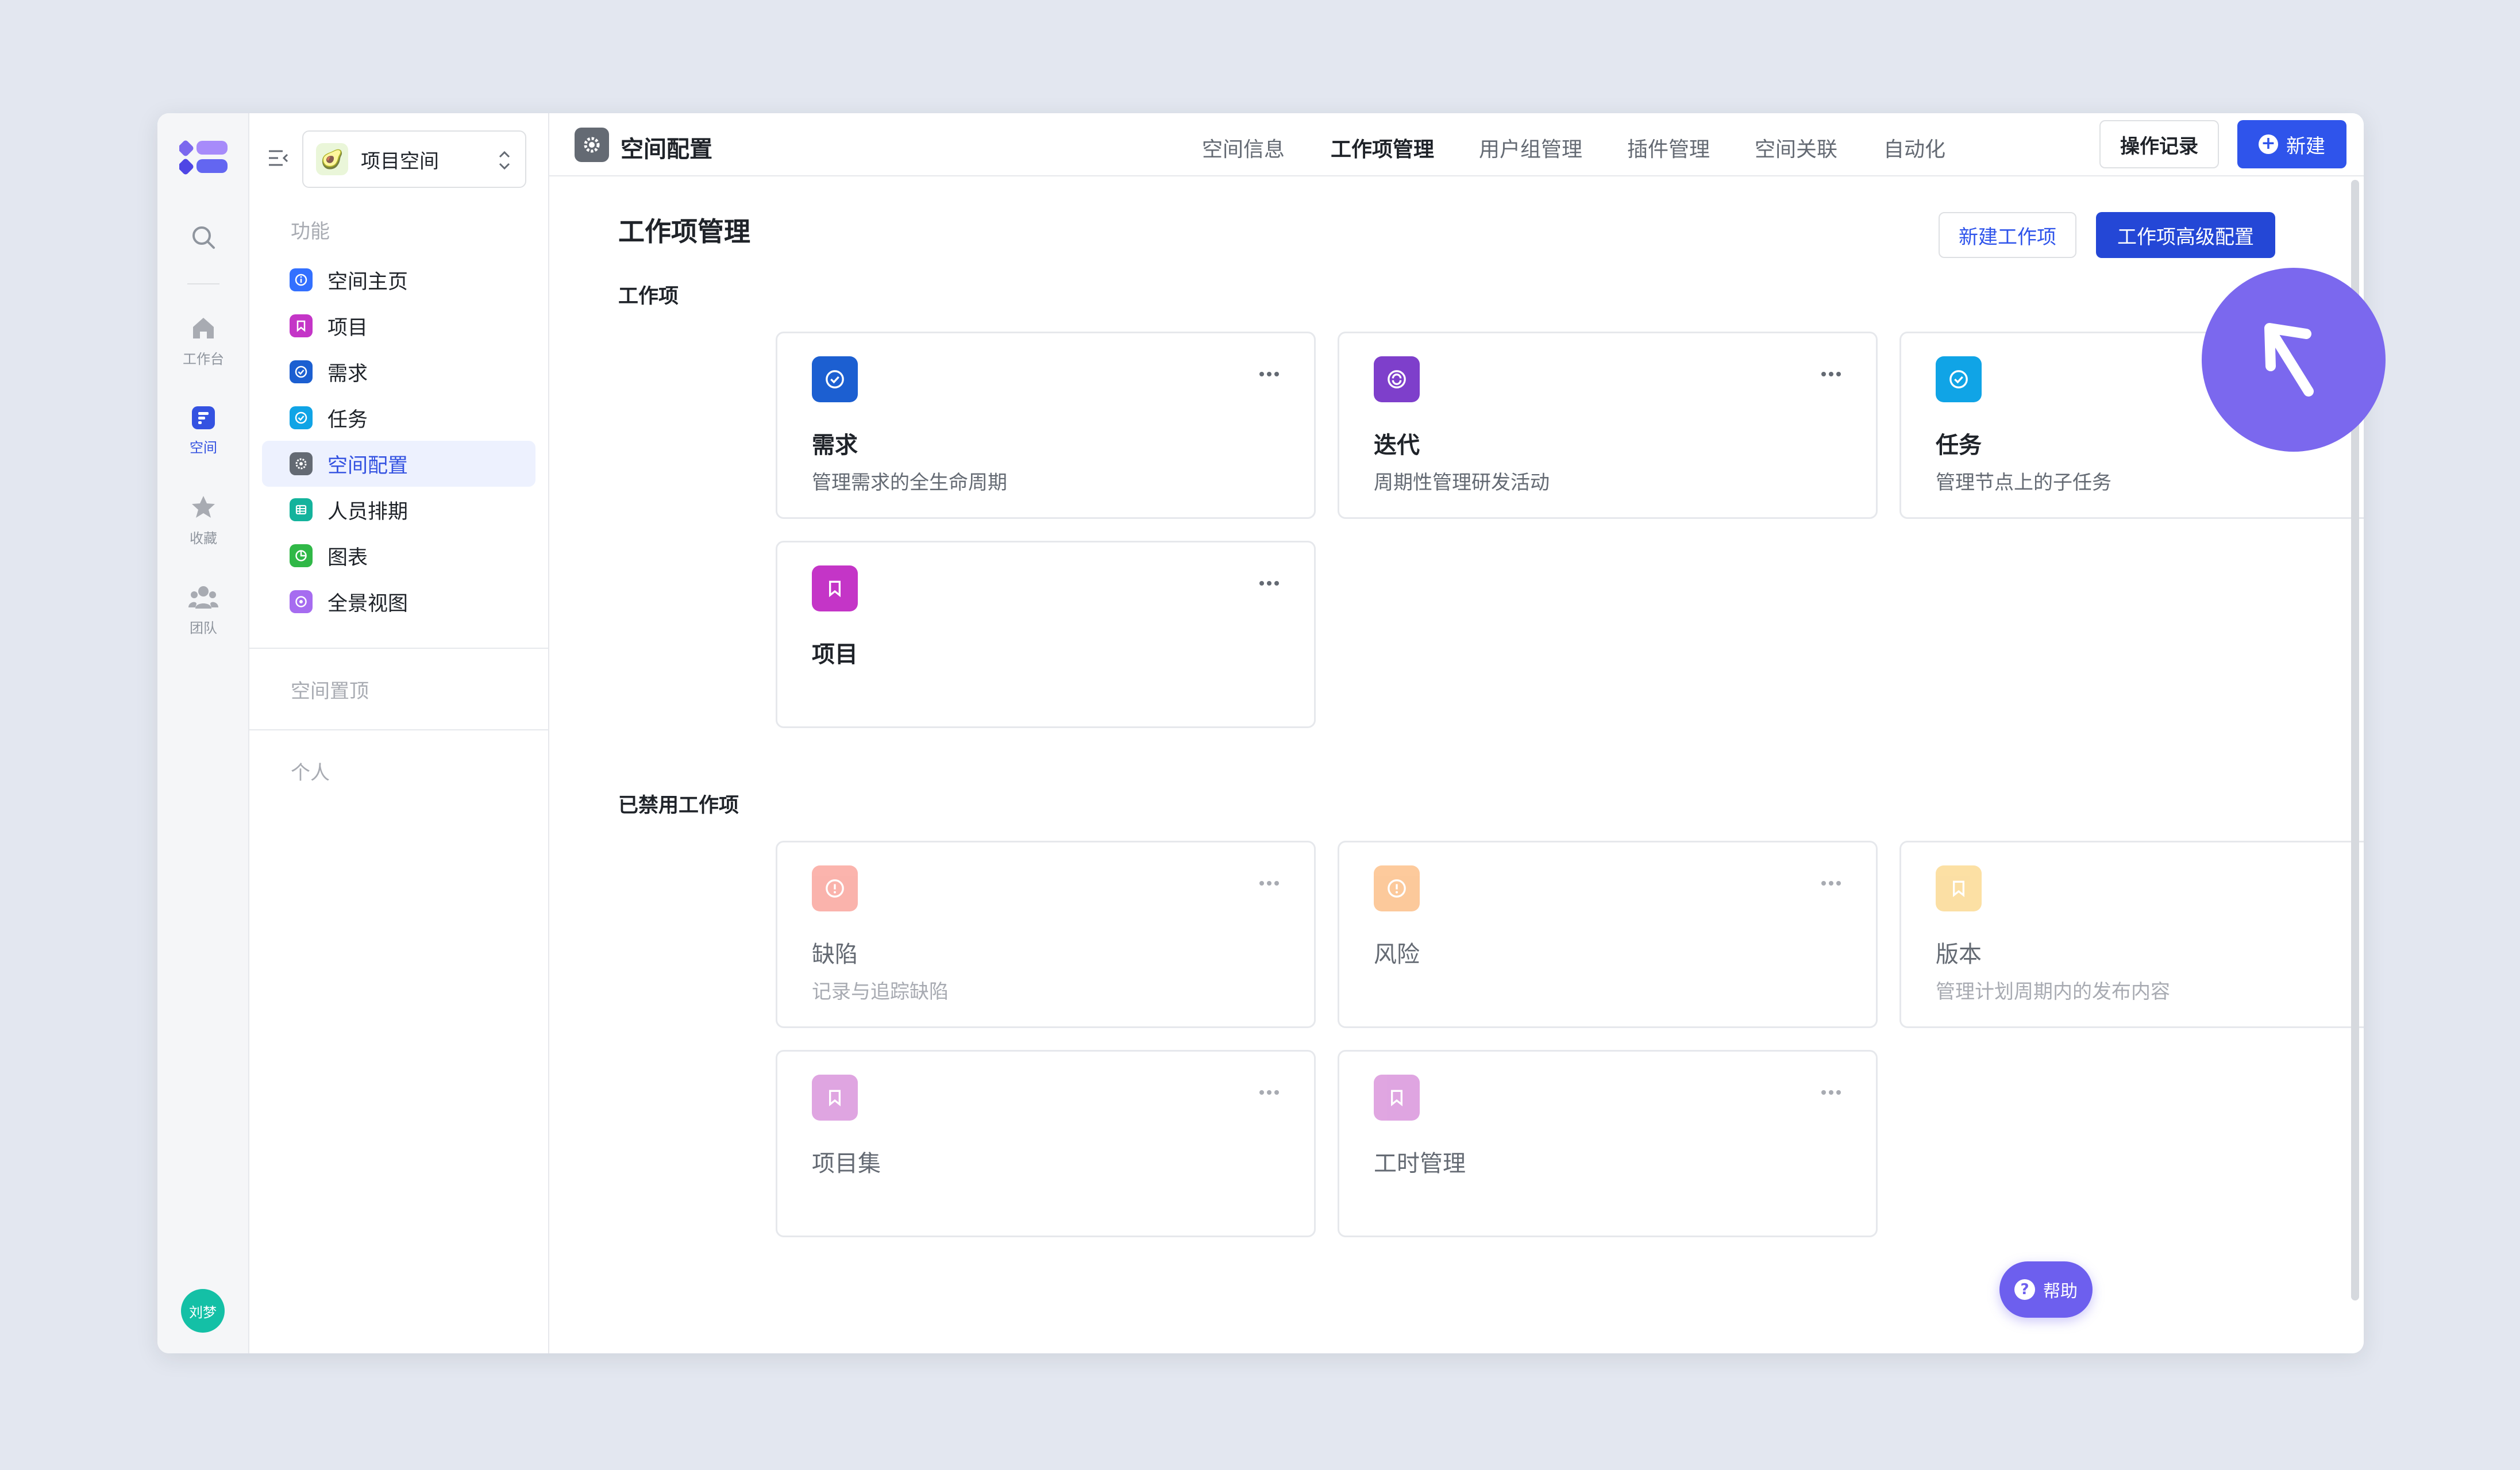 Image resolution: width=2520 pixels, height=1470 pixels. What do you see at coordinates (204, 328) in the screenshot?
I see `home-icon` at bounding box center [204, 328].